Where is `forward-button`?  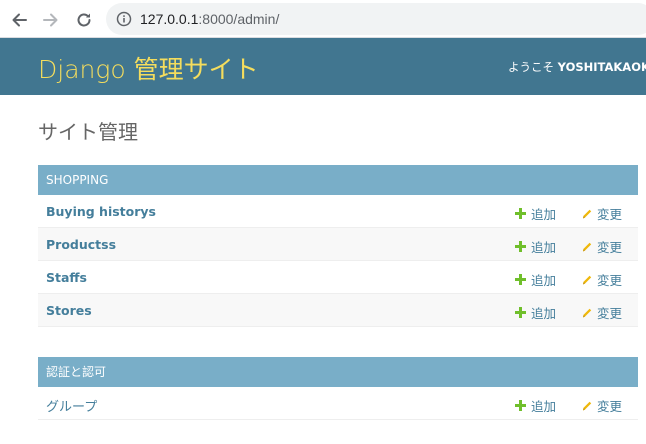
forward-button is located at coordinates (51, 20).